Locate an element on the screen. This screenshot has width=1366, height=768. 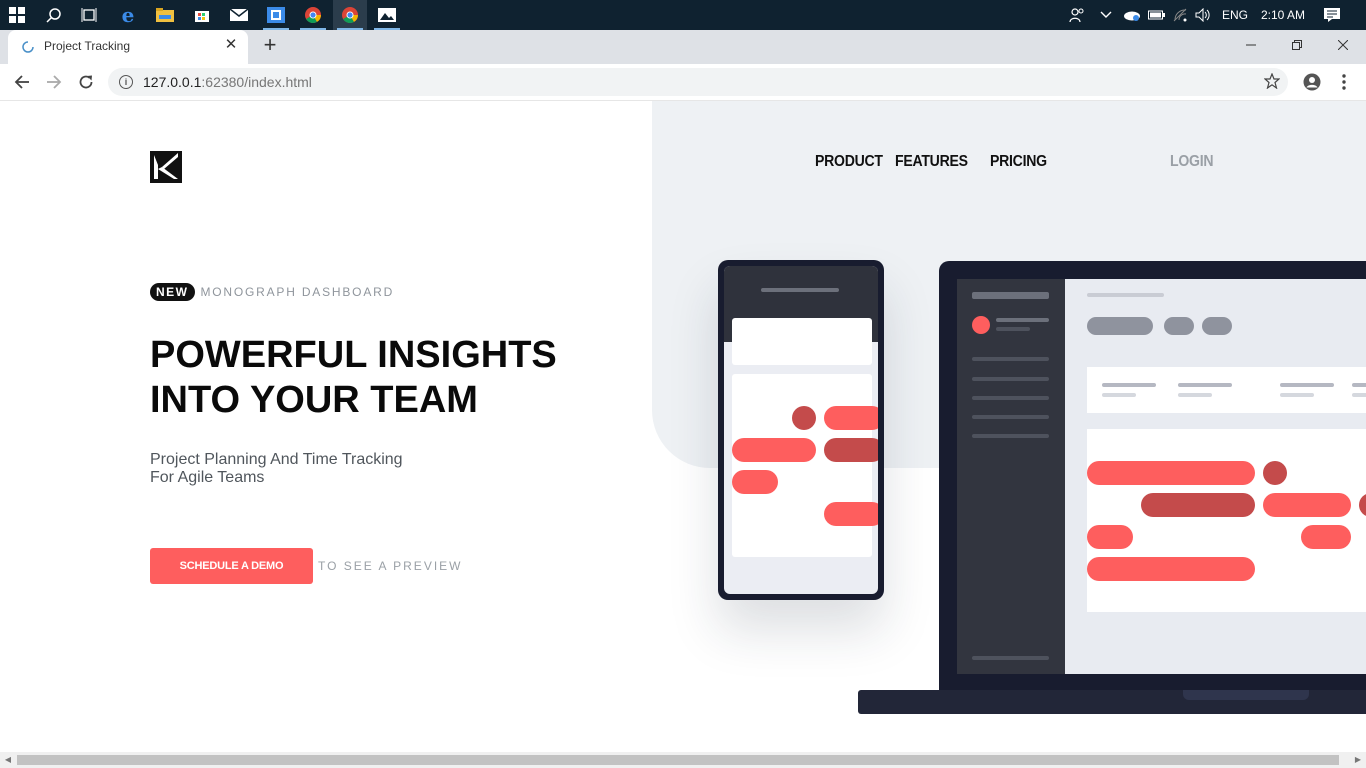
new-badge: NEW is located at coordinates (172, 292).